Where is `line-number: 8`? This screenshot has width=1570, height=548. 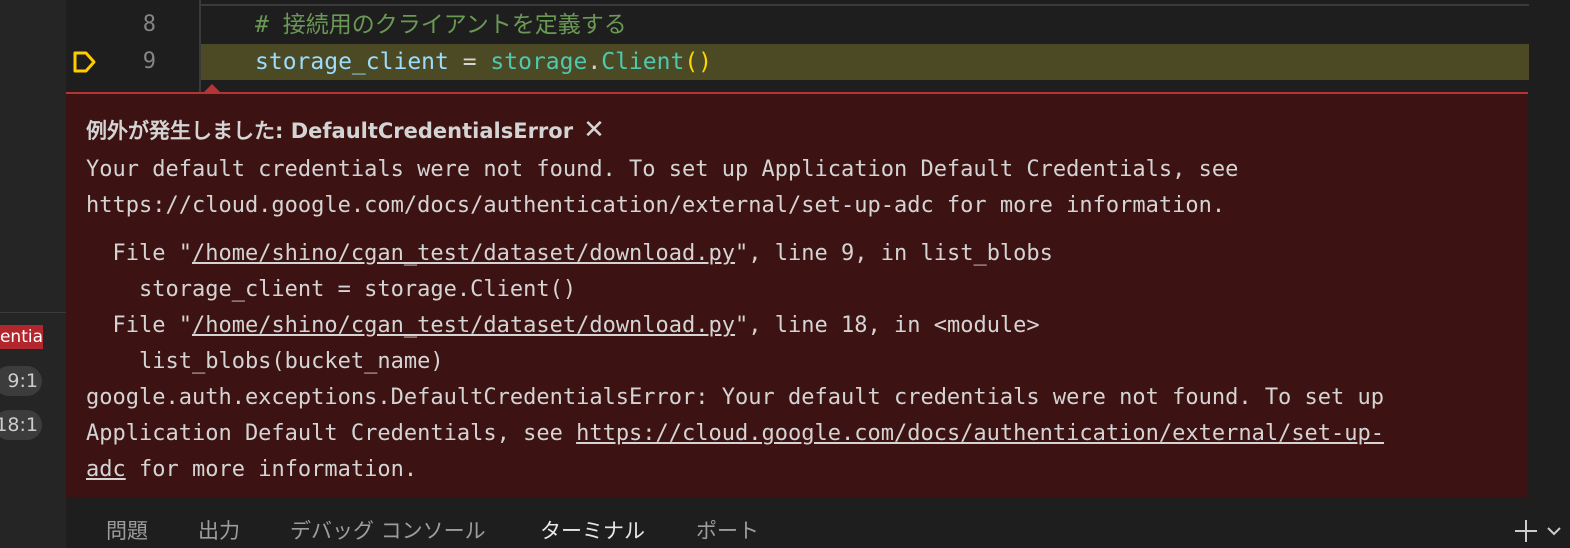
line-number: 8 is located at coordinates (149, 24).